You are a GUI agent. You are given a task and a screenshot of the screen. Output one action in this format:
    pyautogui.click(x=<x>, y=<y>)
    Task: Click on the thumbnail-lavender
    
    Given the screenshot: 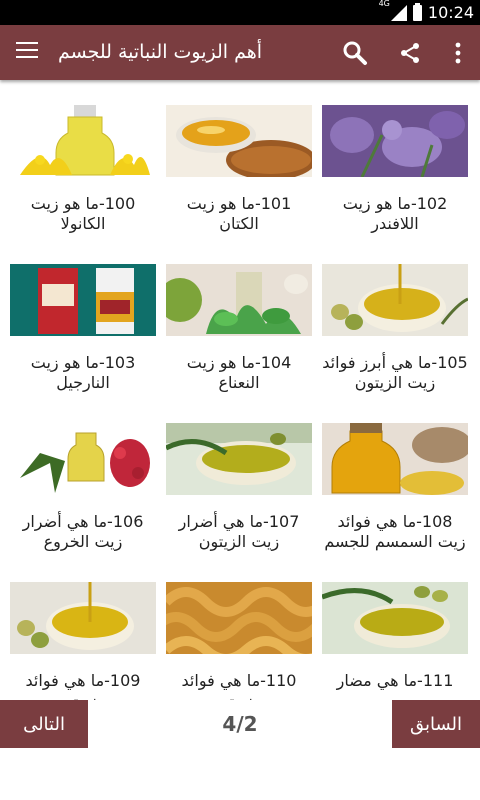 What is the action you would take?
    pyautogui.click(x=395, y=141)
    